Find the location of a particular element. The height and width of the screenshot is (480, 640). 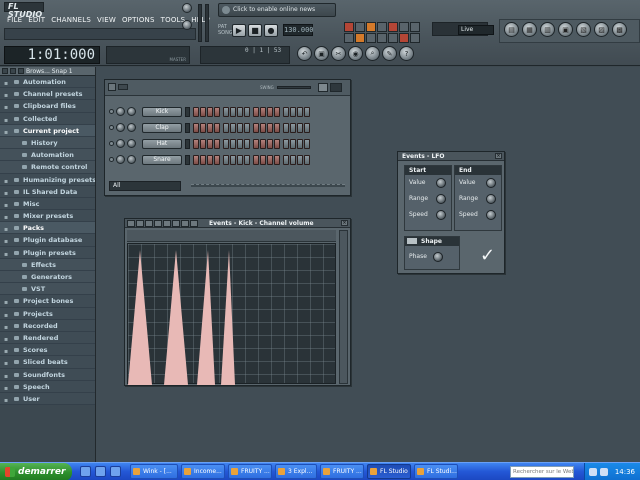

output-selector: Live is located at coordinates (476, 30).